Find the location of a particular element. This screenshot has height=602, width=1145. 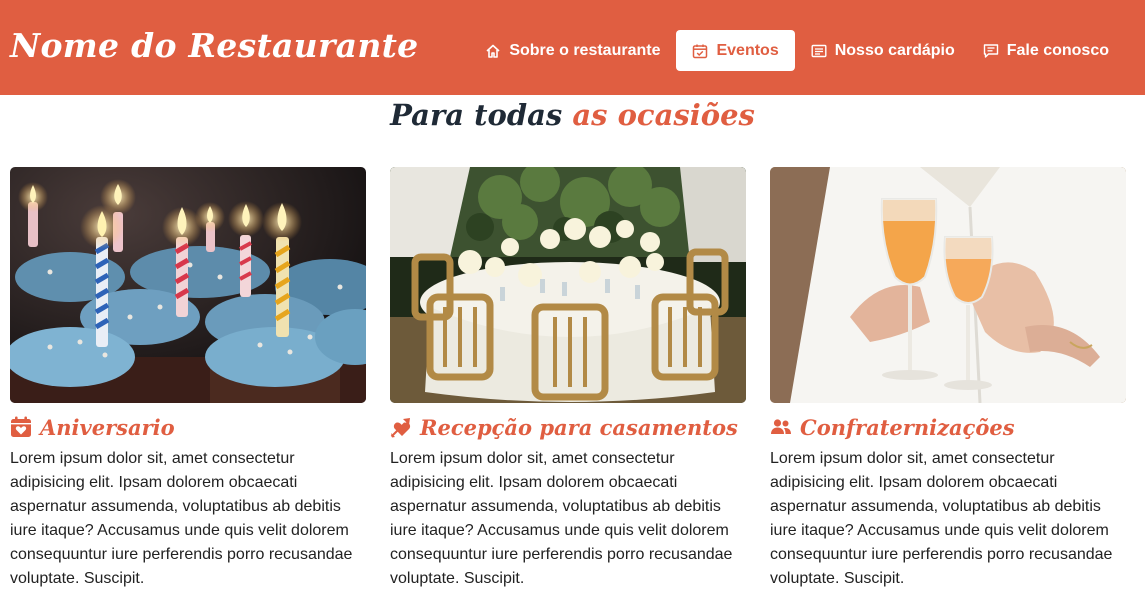

users-icon is located at coordinates (781, 427).